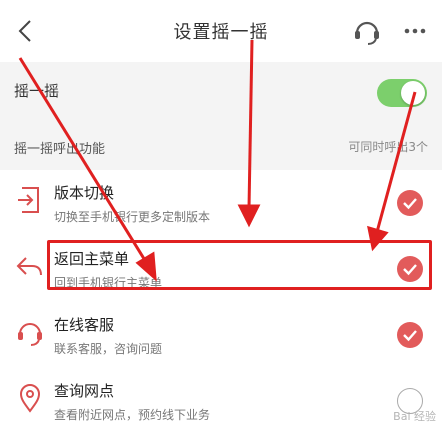 The height and width of the screenshot is (428, 442). I want to click on item-title: 查询网点, so click(84, 391).